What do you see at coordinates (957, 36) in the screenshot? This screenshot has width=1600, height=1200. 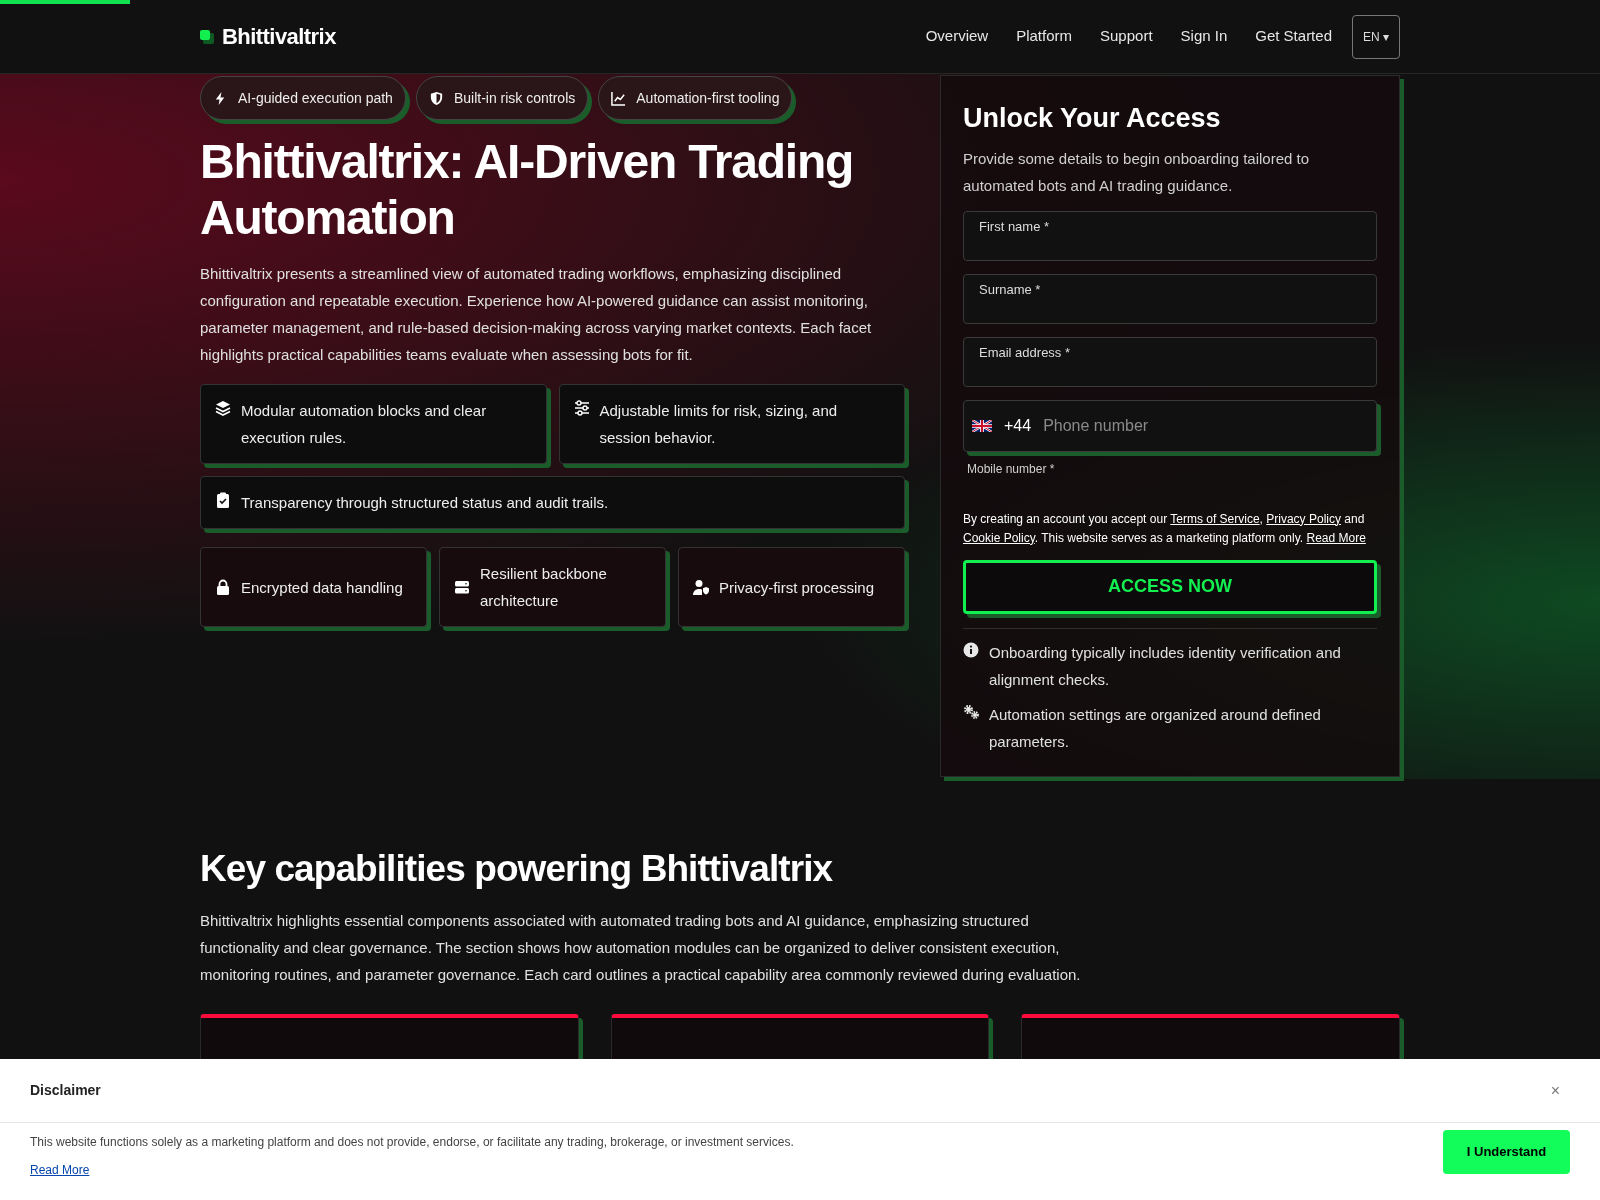 I see `nav-link: Overview` at bounding box center [957, 36].